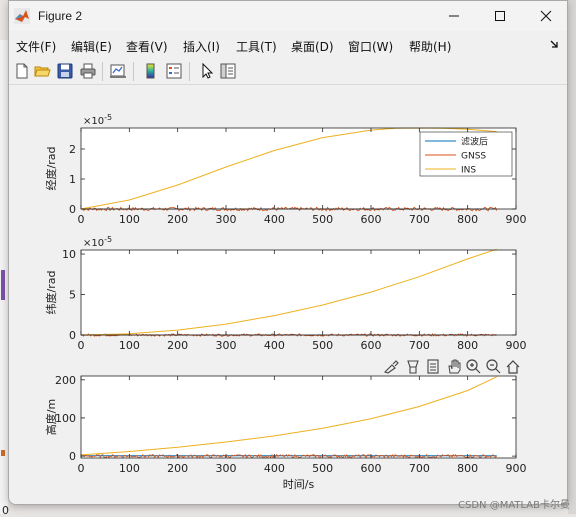  I want to click on new-figure-icon, so click(22, 71).